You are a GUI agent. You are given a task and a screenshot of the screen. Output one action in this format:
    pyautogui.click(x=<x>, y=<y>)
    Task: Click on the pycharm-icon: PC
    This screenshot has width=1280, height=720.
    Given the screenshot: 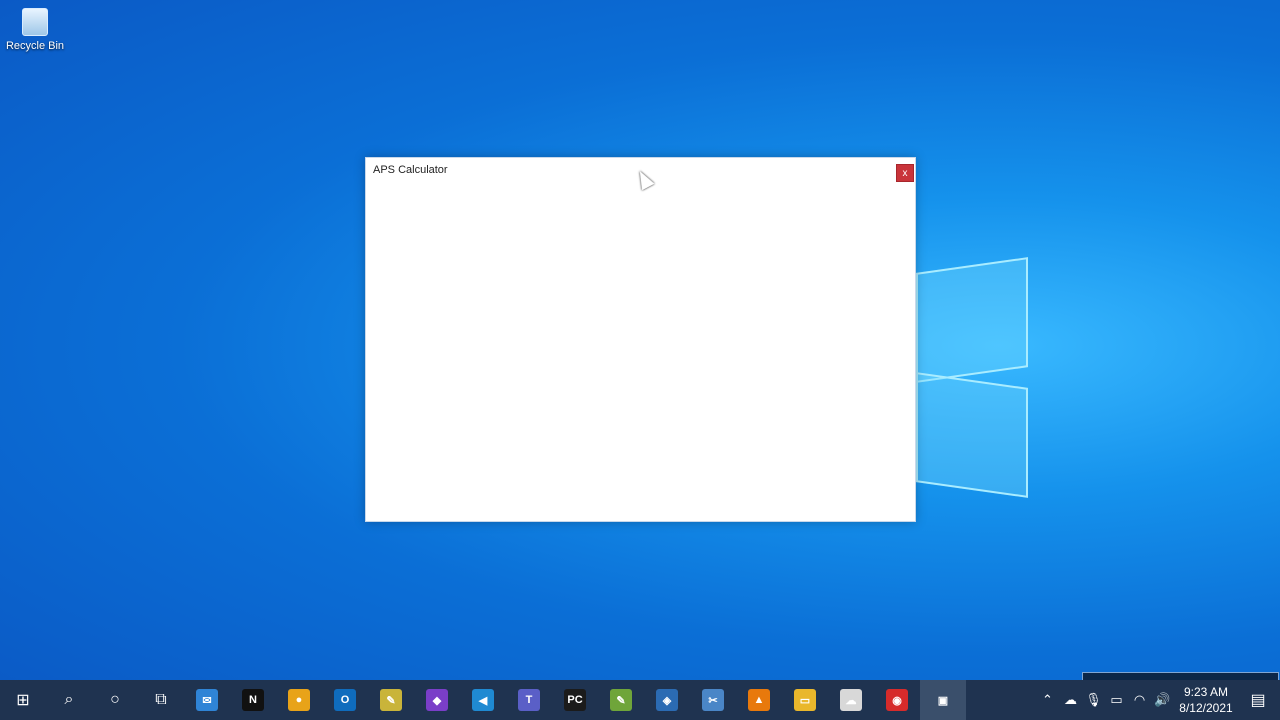 What is the action you would take?
    pyautogui.click(x=575, y=700)
    